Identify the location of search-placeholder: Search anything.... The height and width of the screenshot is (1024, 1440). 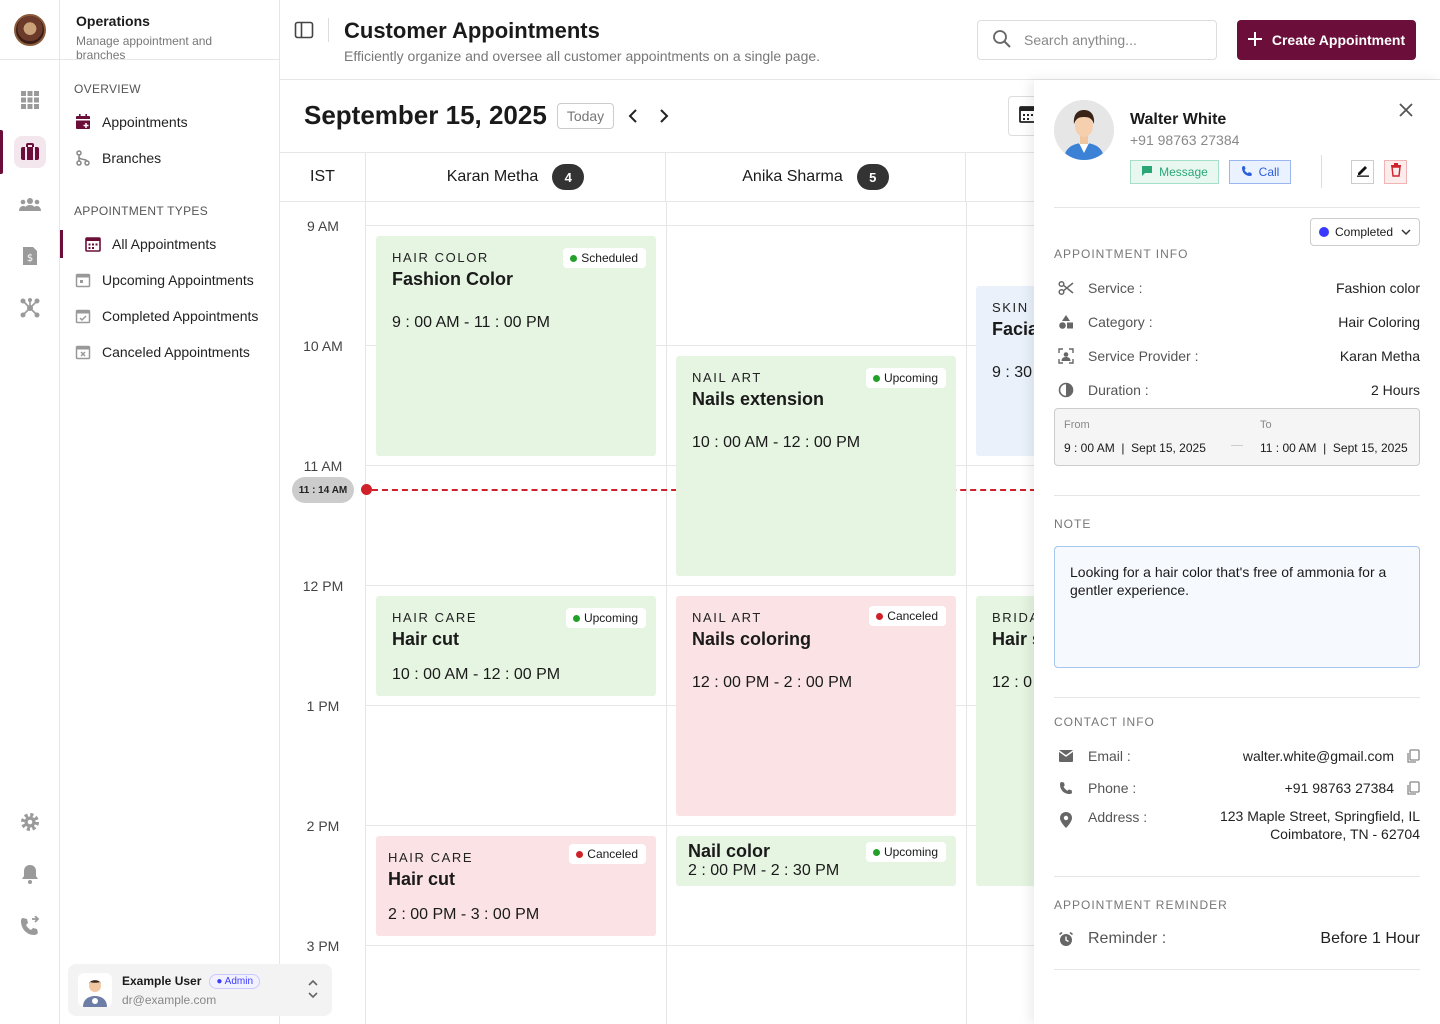
(1080, 40).